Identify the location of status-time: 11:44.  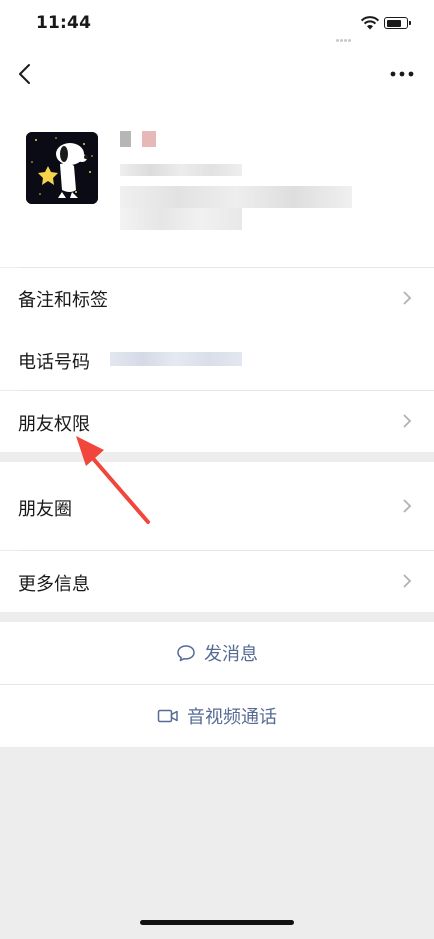
(64, 23).